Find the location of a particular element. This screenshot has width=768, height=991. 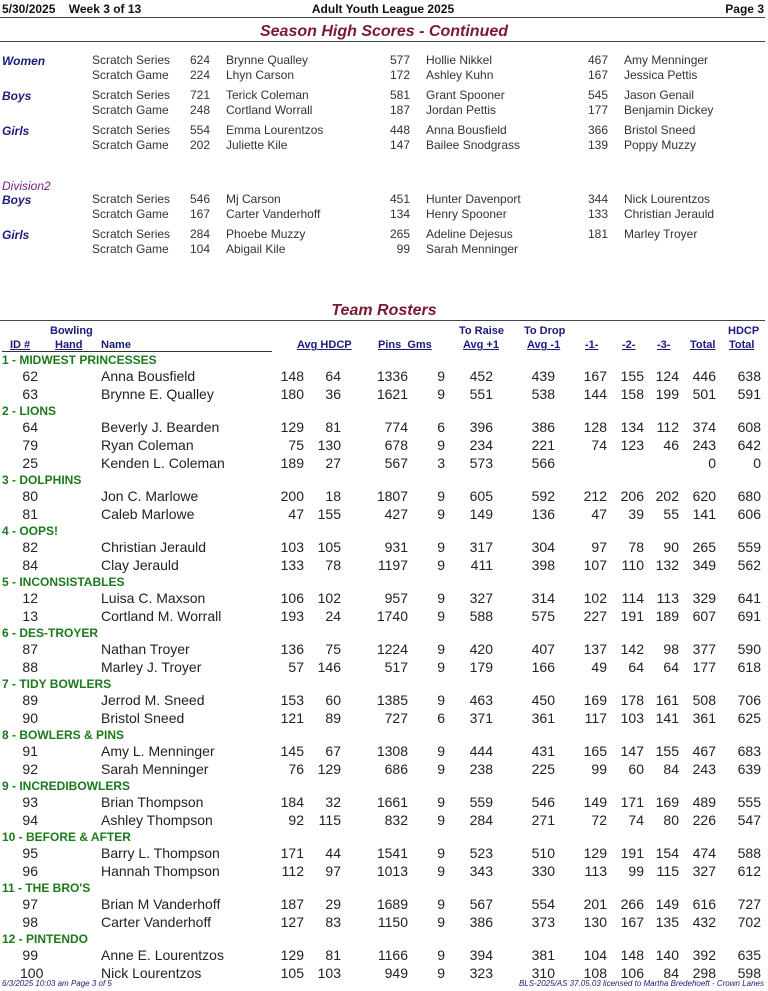

roster-cell: 1807 is located at coordinates (392, 496).